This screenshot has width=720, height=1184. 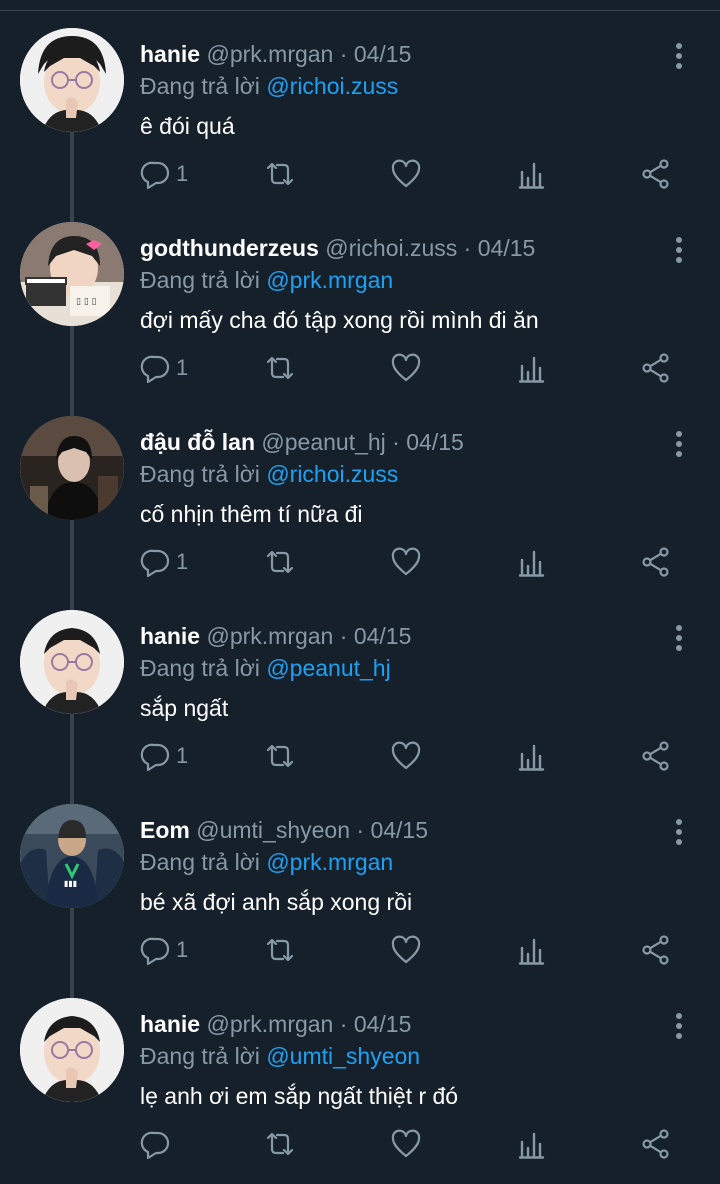 I want to click on reply-button, so click(x=158, y=1144).